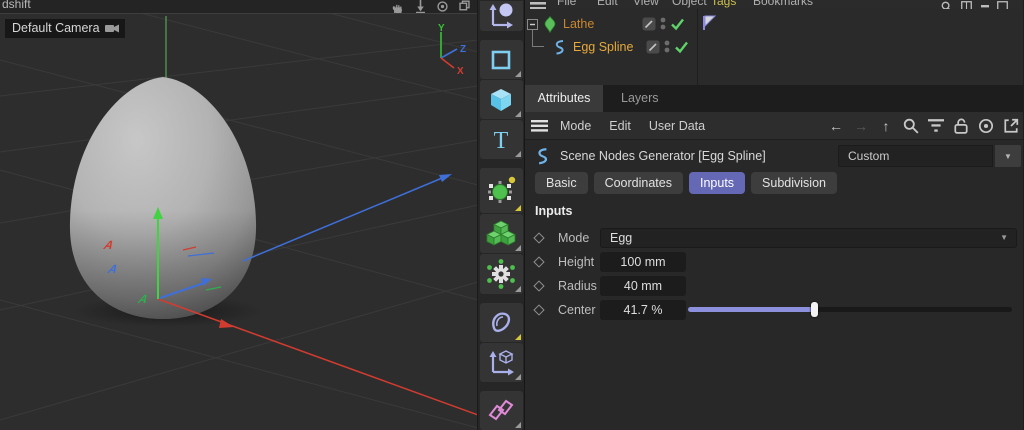 The height and width of the screenshot is (430, 1024). What do you see at coordinates (677, 126) in the screenshot?
I see `amenu-user-data: User Data` at bounding box center [677, 126].